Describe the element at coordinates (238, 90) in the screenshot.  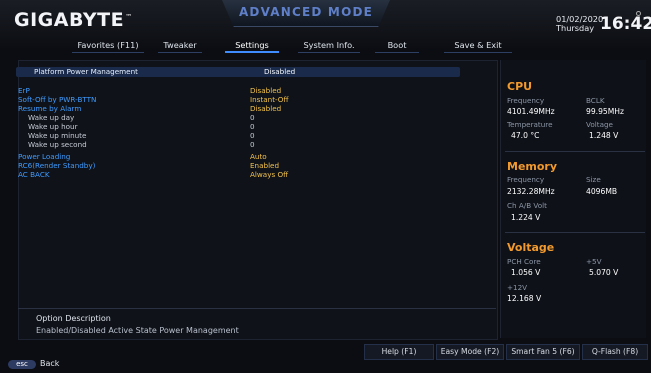
I see `setting-erp: ErP Disabled` at that location.